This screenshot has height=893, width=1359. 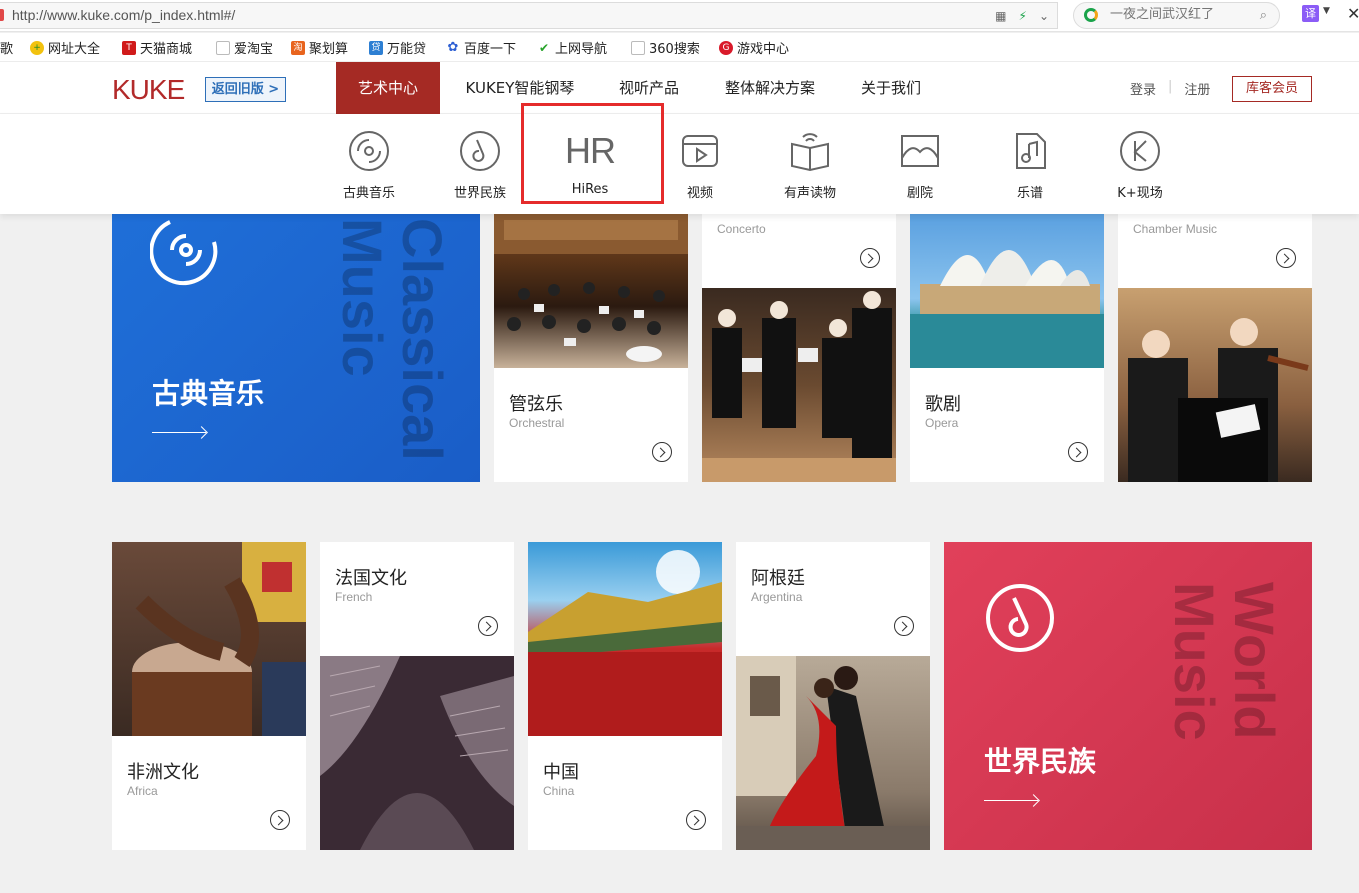 I want to click on card-title: 法国文化, so click(x=371, y=578).